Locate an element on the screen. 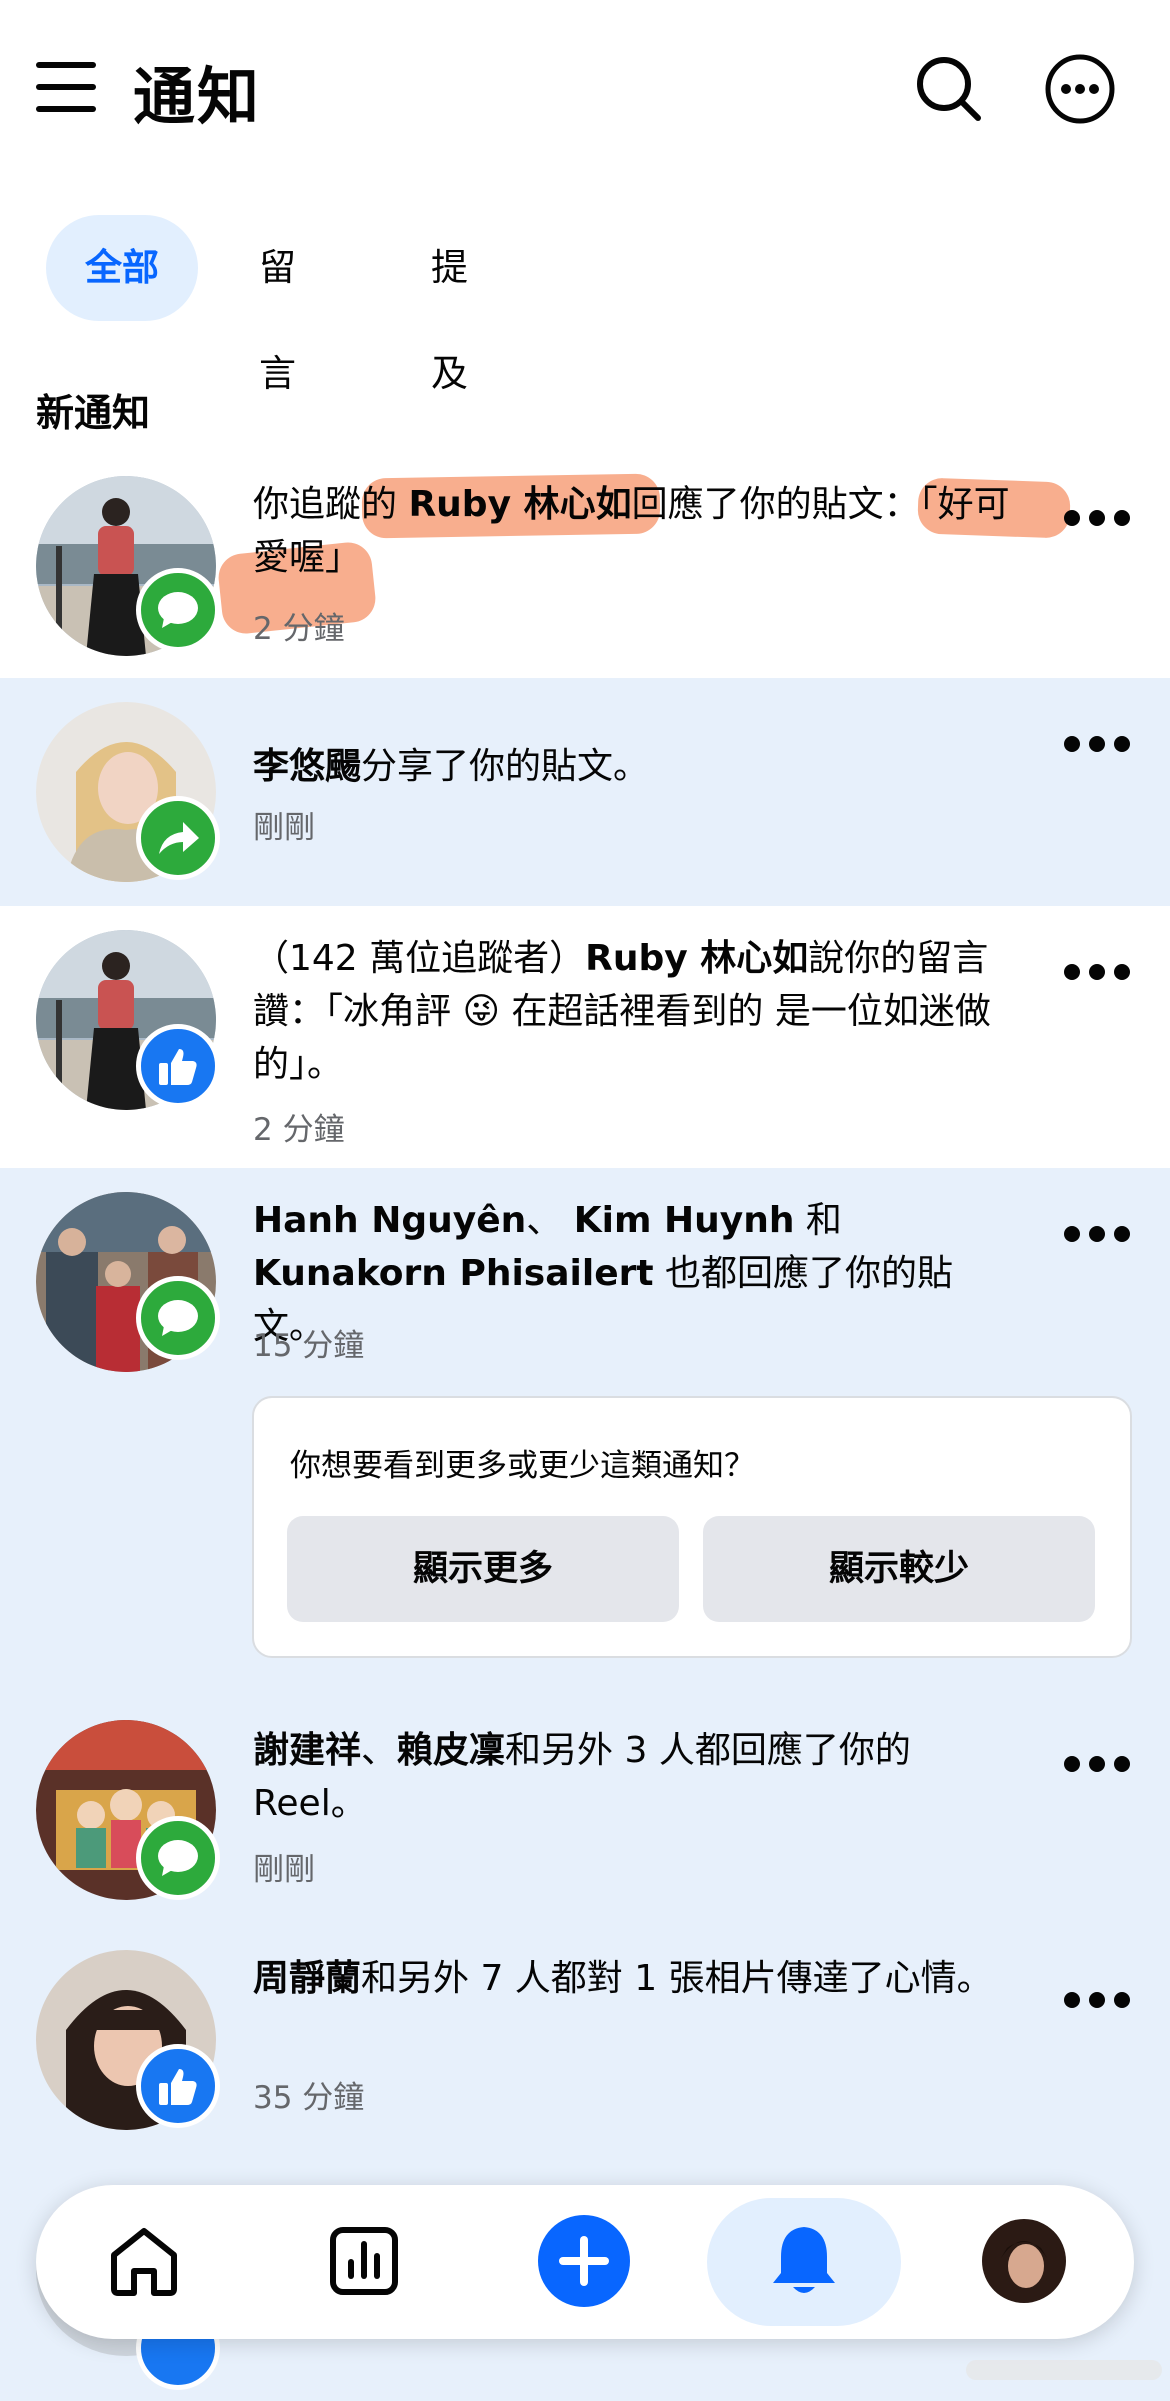 The height and width of the screenshot is (2401, 1170). share-icon is located at coordinates (179, 838).